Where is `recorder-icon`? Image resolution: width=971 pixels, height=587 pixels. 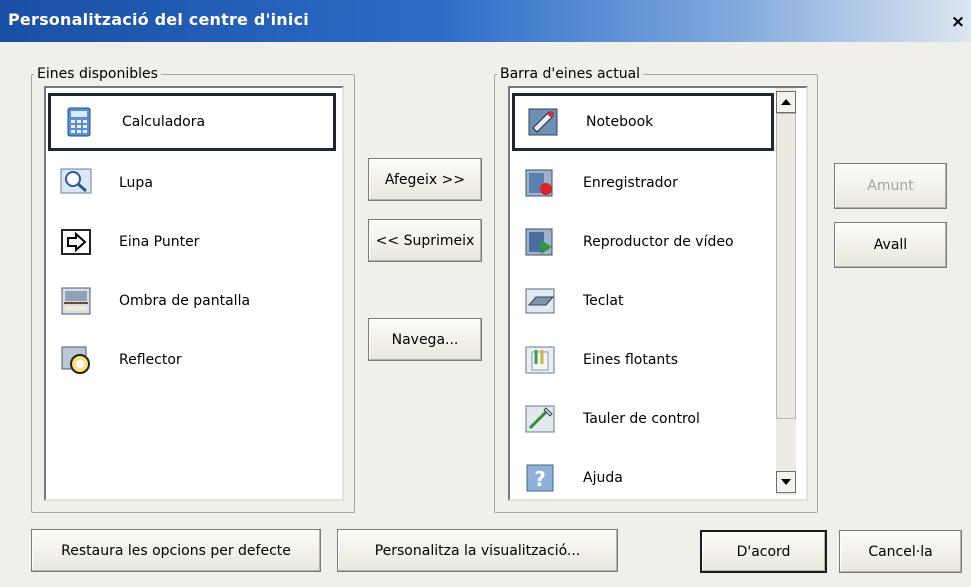
recorder-icon is located at coordinates (540, 183).